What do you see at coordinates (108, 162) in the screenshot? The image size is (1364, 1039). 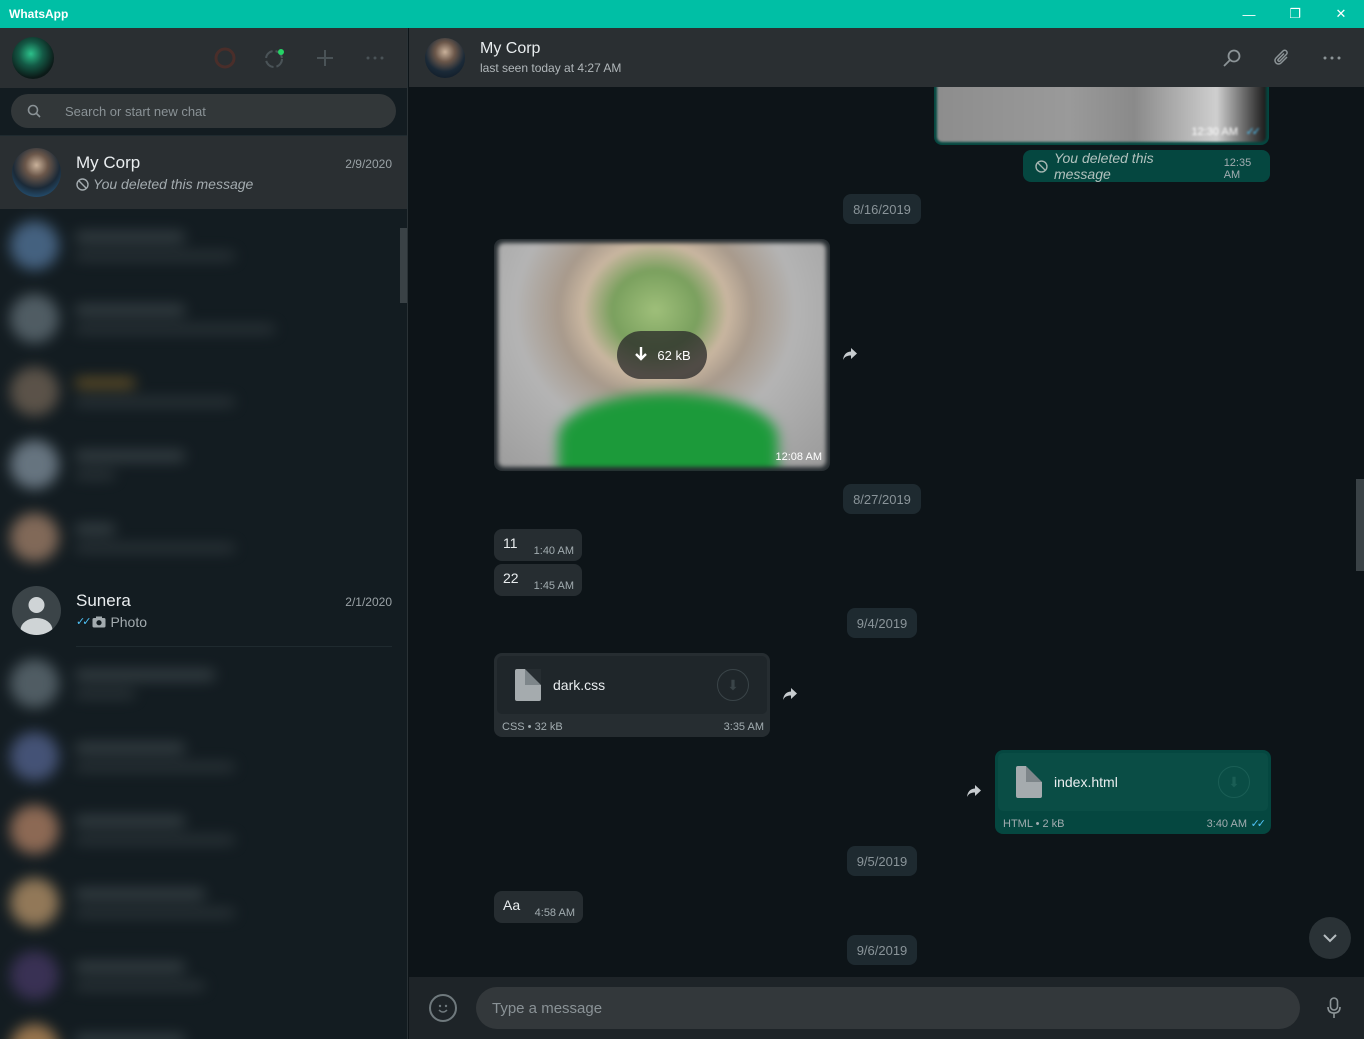 I see `chat-name: My Corp` at bounding box center [108, 162].